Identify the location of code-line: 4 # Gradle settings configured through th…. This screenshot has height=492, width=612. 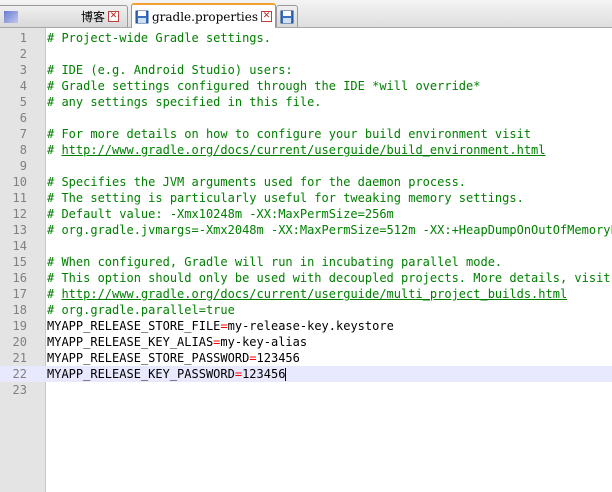
(306, 86).